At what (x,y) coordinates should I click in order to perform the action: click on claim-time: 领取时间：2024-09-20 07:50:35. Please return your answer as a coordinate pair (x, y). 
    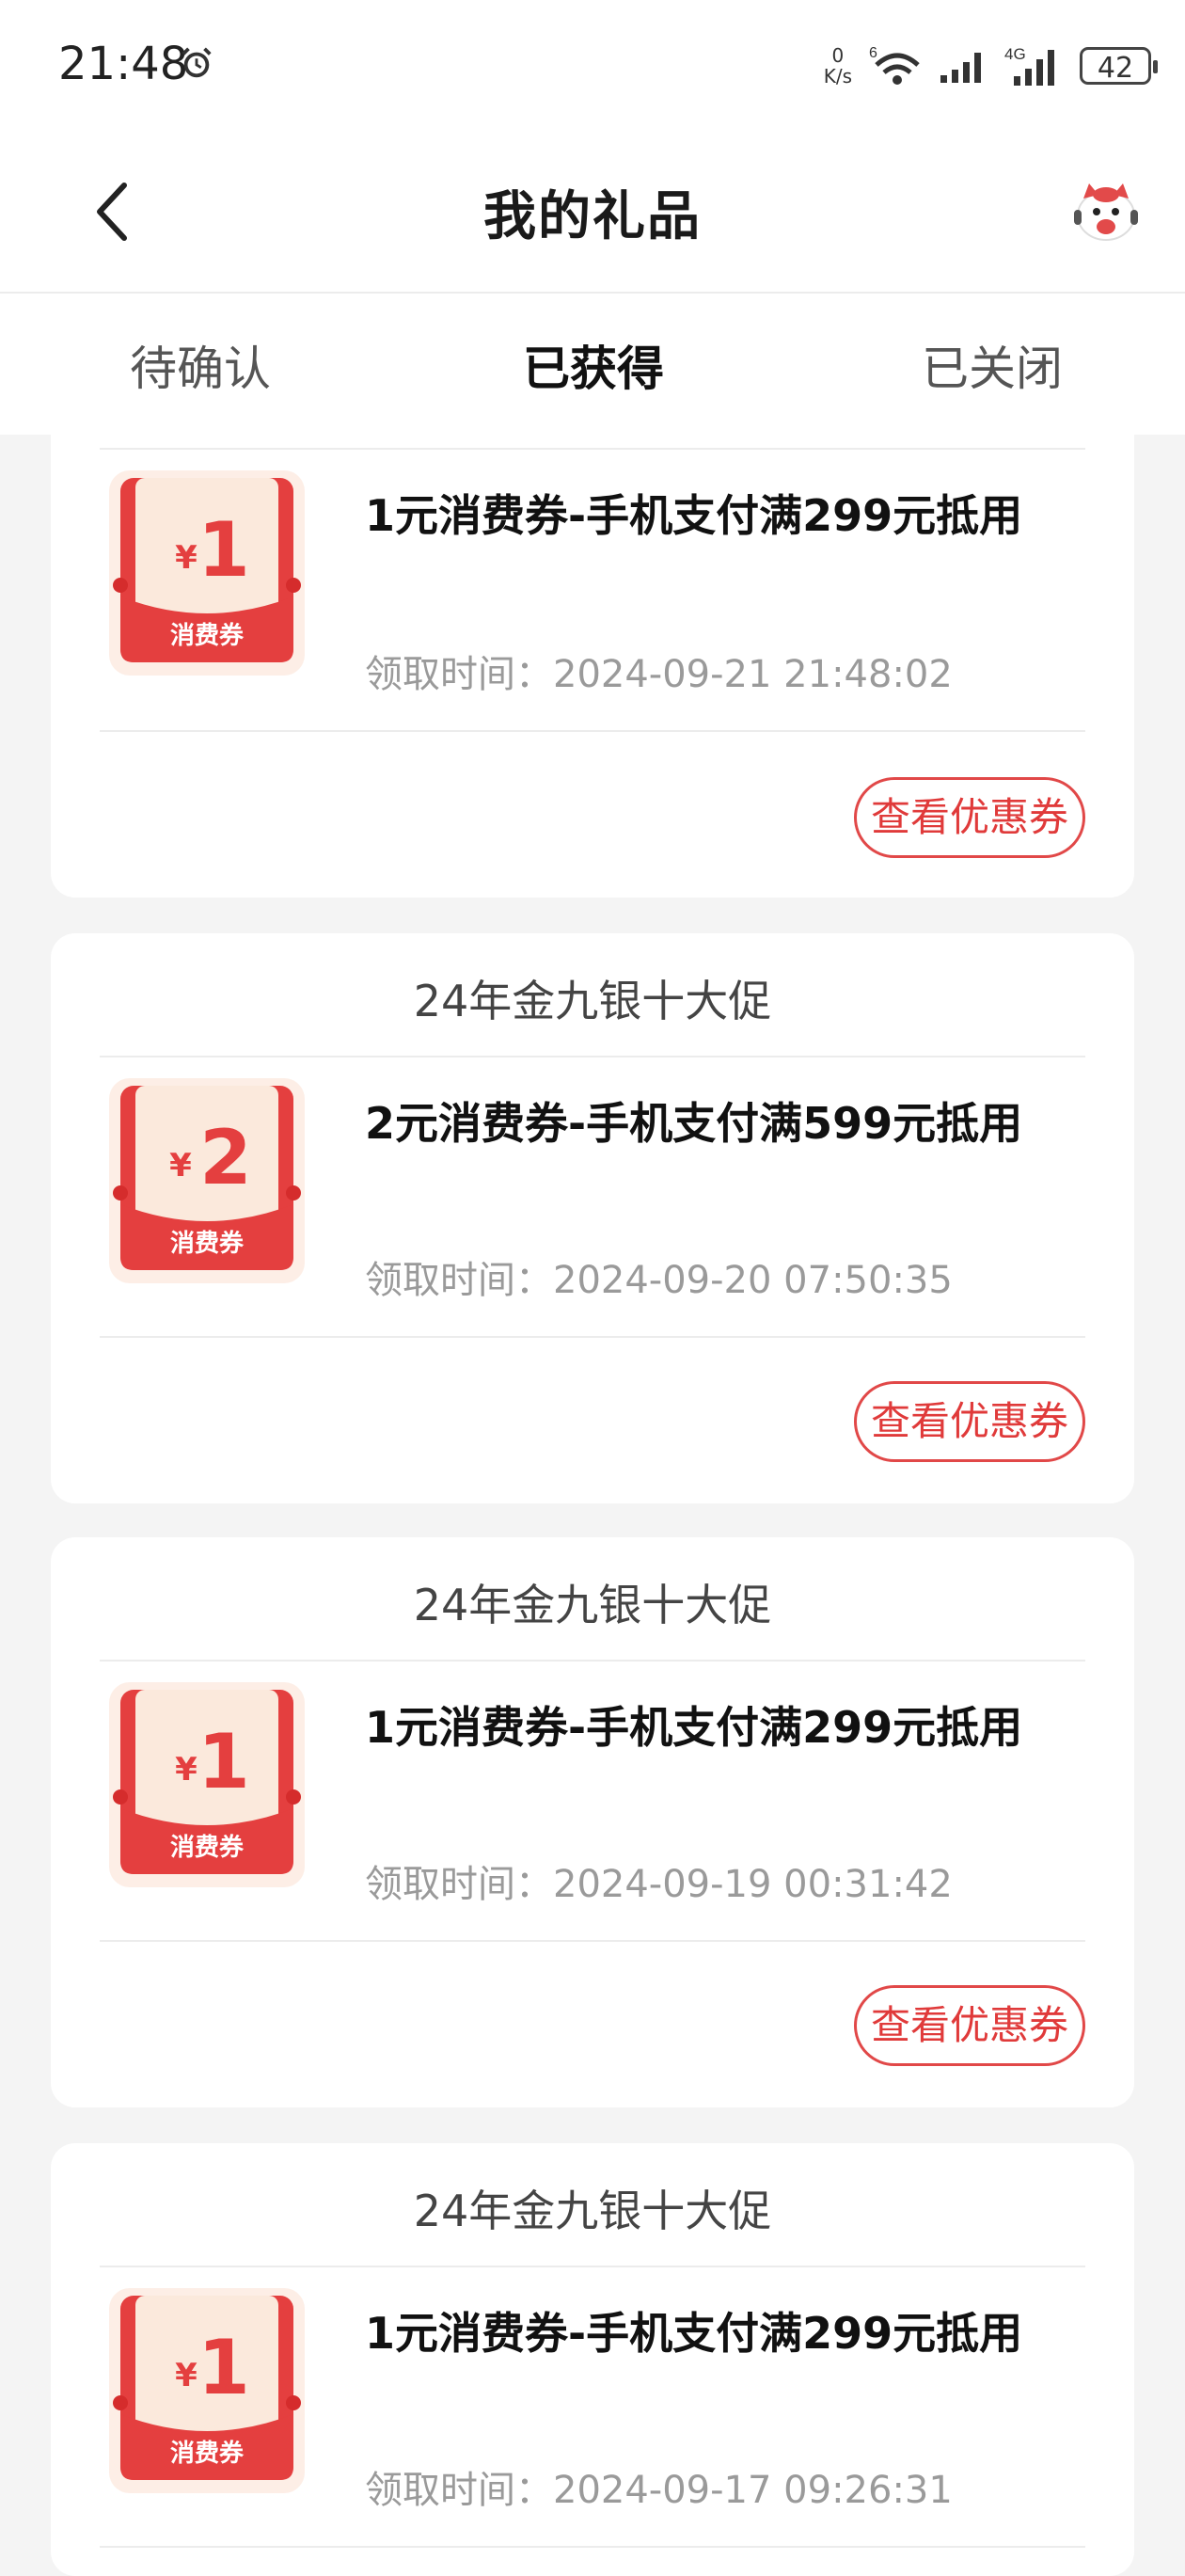
    Looking at the image, I should click on (659, 1280).